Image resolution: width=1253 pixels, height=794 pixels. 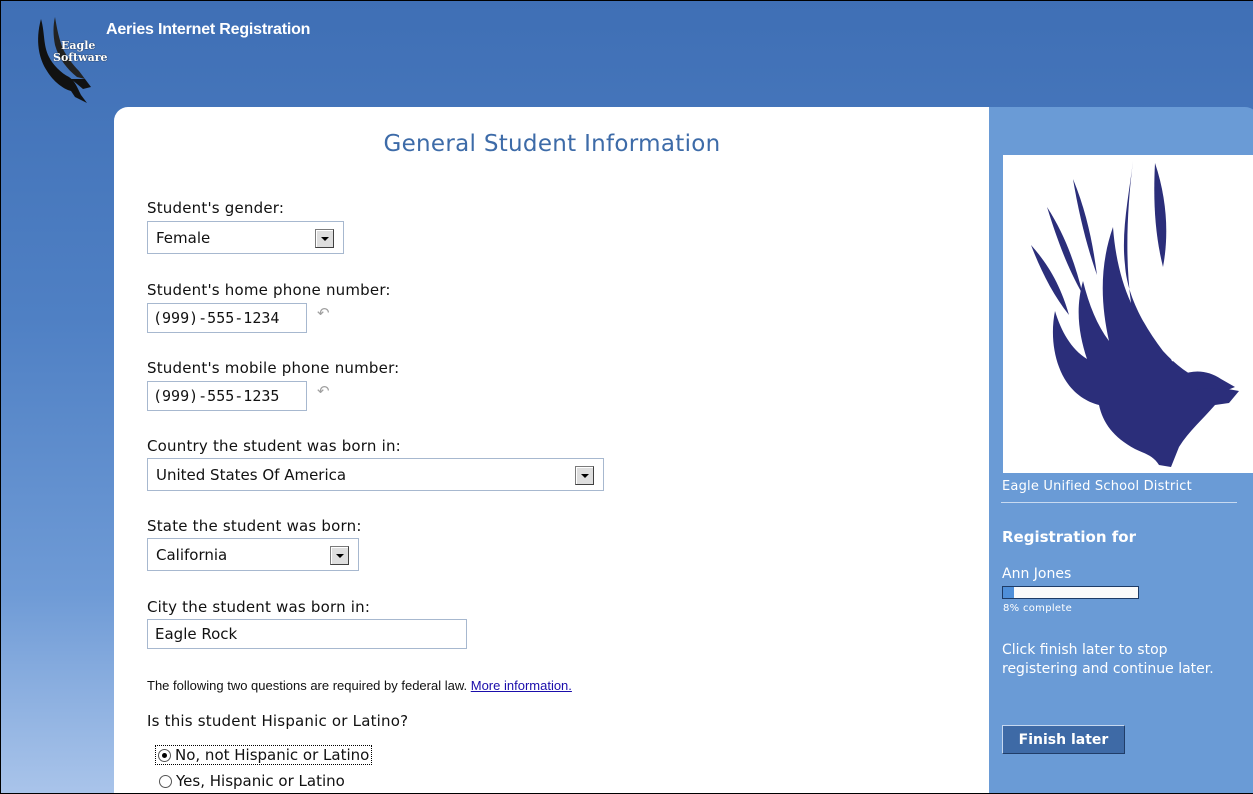 I want to click on eagle-software-logo: Eagle Software, so click(x=71, y=61).